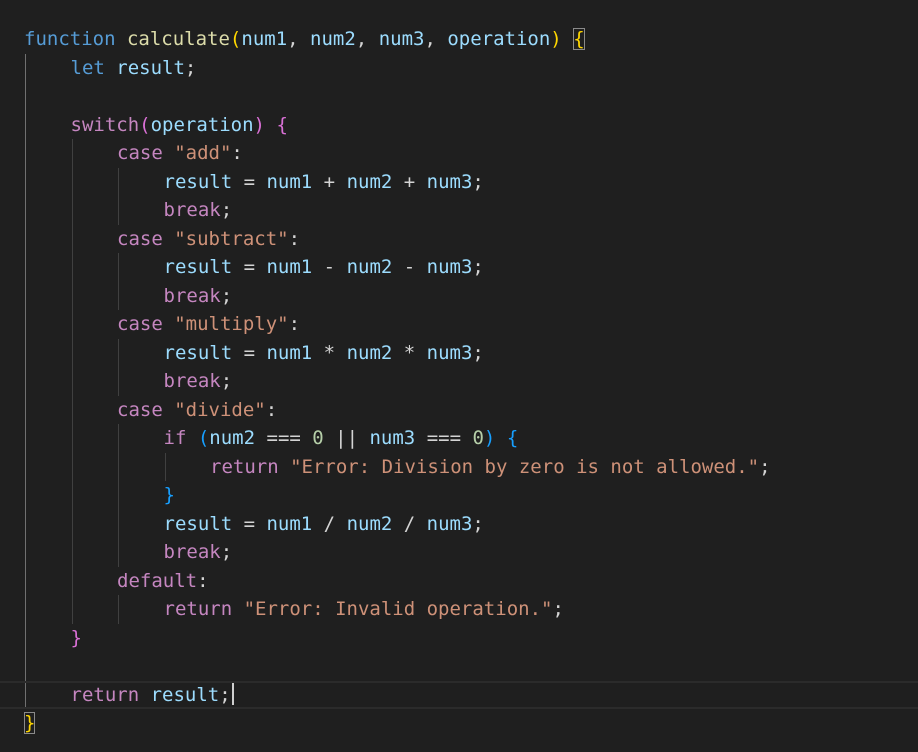 This screenshot has height=752, width=918. Describe the element at coordinates (459, 182) in the screenshot. I see `code-line: result = num1 + num2 + num3;` at that location.